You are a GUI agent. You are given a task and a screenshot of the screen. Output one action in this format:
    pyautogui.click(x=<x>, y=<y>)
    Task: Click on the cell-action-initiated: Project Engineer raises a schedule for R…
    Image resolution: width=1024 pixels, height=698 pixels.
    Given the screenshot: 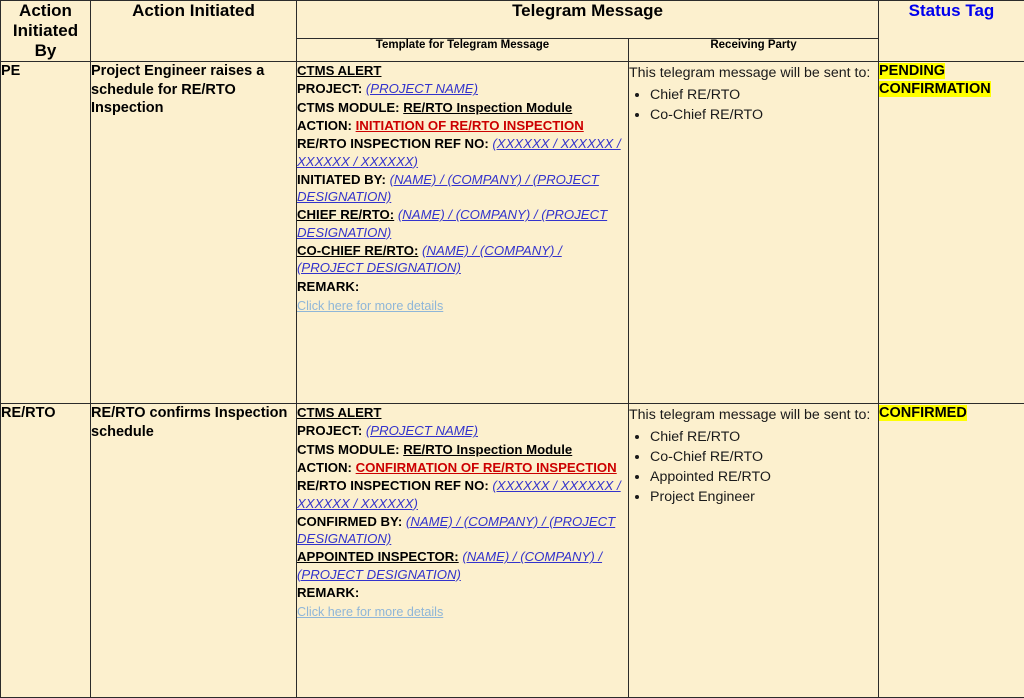 What is the action you would take?
    pyautogui.click(x=194, y=233)
    